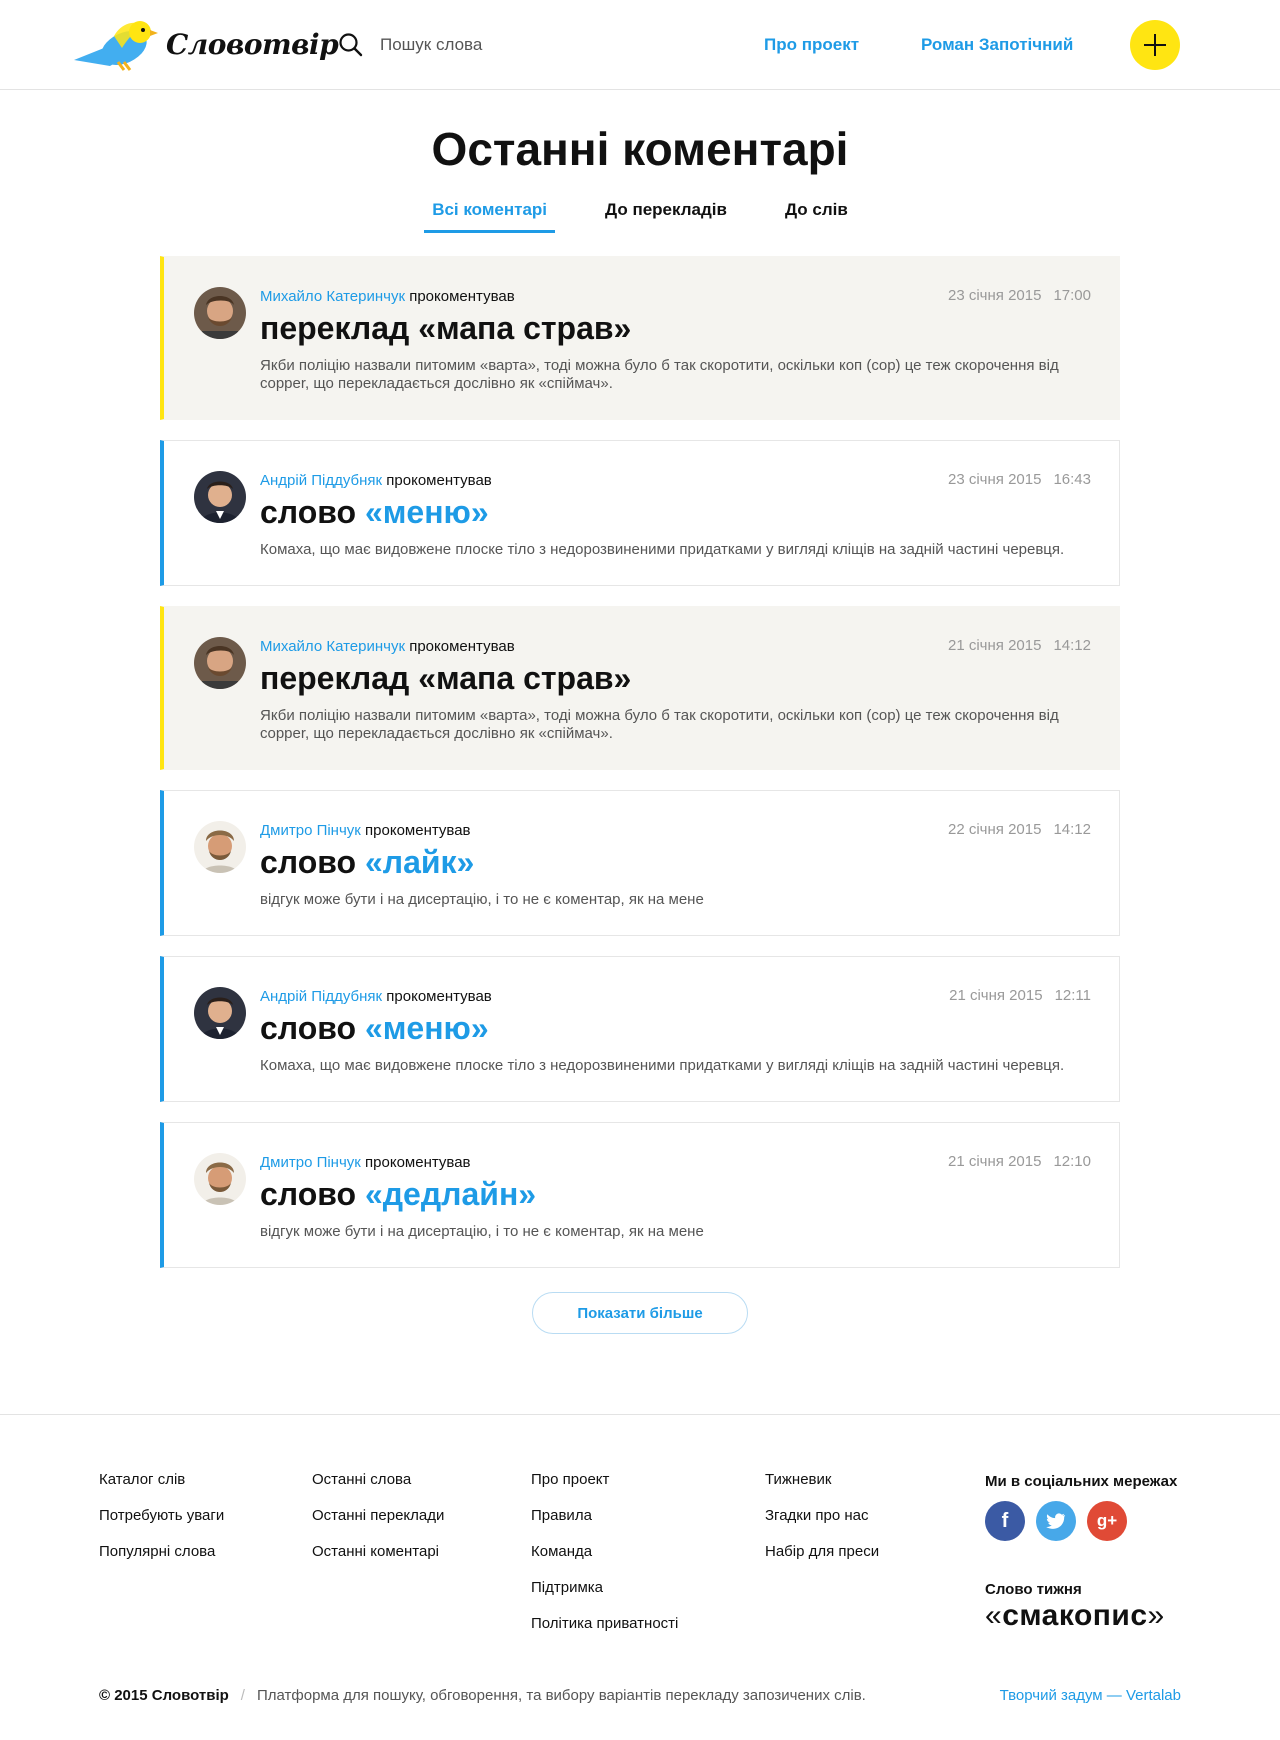  I want to click on plus-icon, so click(1155, 45).